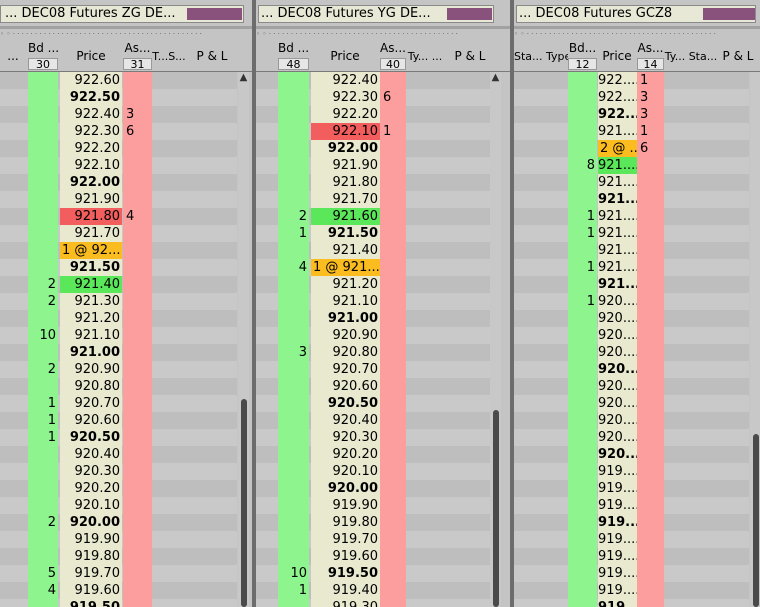 The height and width of the screenshot is (607, 760). What do you see at coordinates (373, 199) in the screenshot?
I see `ladder-row: 921.70` at bounding box center [373, 199].